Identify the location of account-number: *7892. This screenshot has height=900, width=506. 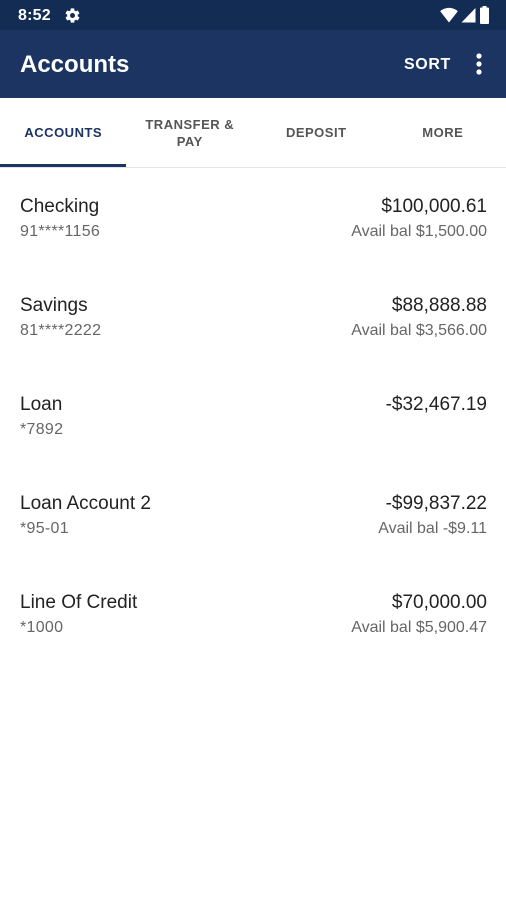
(42, 429).